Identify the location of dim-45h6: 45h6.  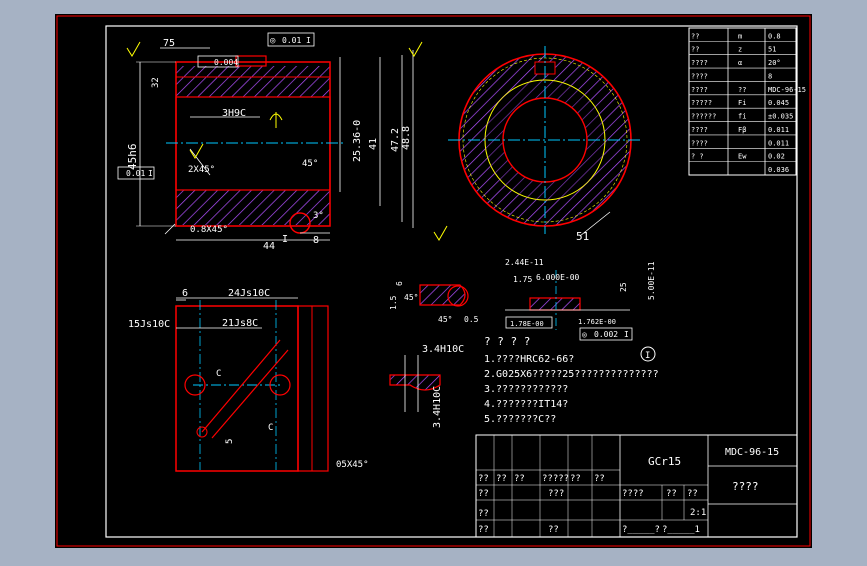
(132, 157).